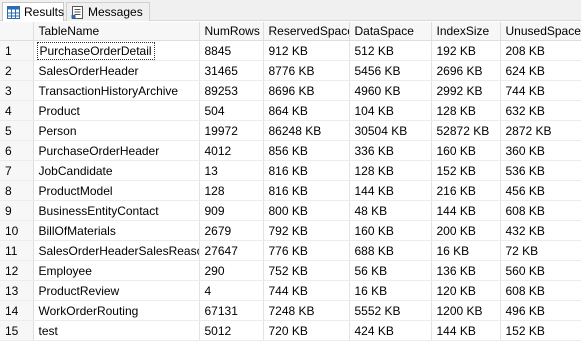 This screenshot has height=341, width=581. Describe the element at coordinates (390, 150) in the screenshot. I see `cell-dataspace: 336 KB` at that location.